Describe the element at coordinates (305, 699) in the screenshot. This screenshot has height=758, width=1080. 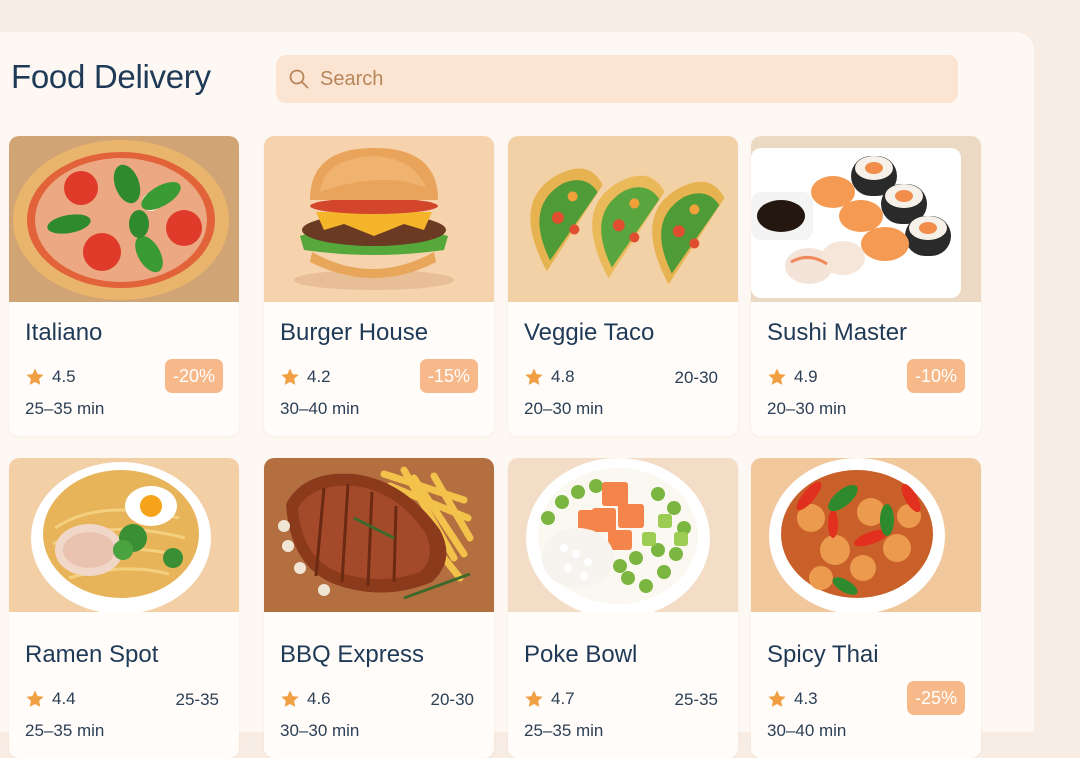
I see `rating: 4.6` at that location.